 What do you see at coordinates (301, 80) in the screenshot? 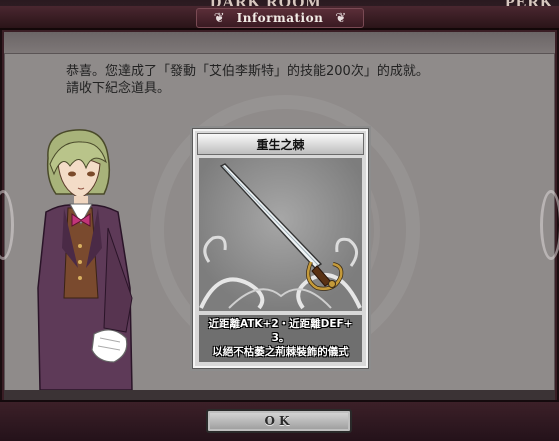
I see `achievement-message: 恭喜。您達成了「發動「艾伯李斯特」的技能200次」的成就。 請收下紀念道具。` at bounding box center [301, 80].